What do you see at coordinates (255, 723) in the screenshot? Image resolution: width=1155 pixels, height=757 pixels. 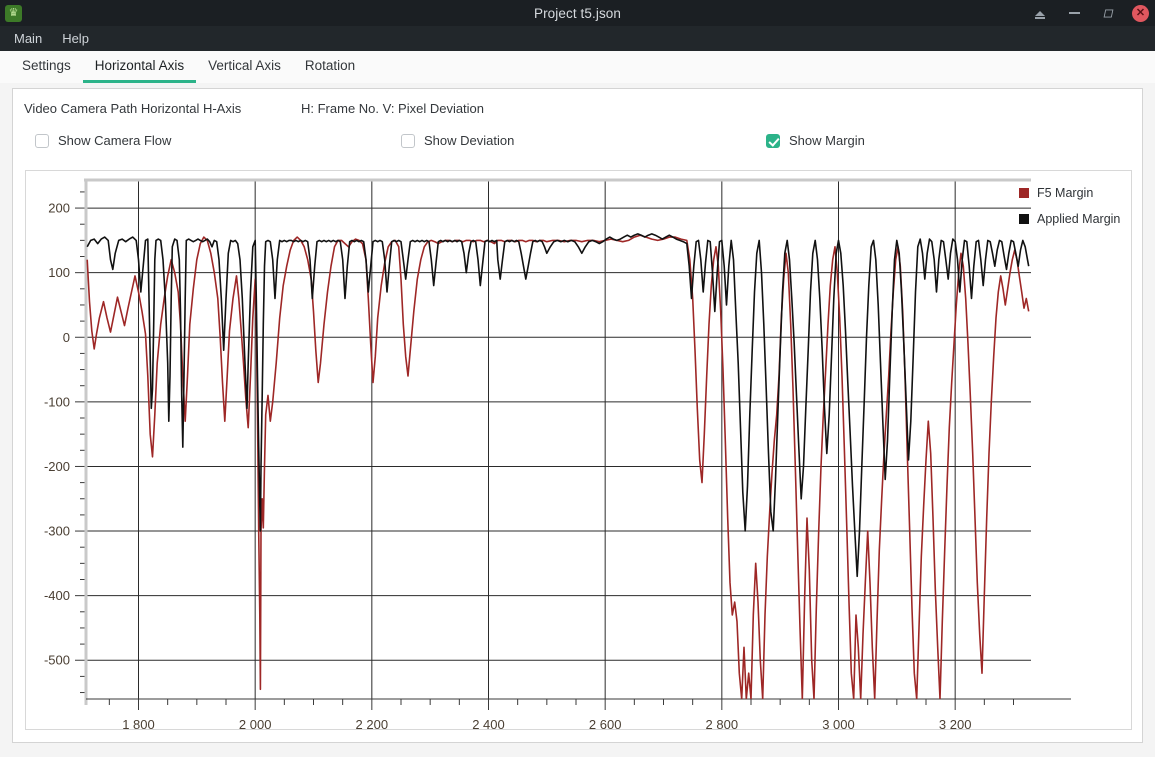 I see `svg-text: 2 000` at bounding box center [255, 723].